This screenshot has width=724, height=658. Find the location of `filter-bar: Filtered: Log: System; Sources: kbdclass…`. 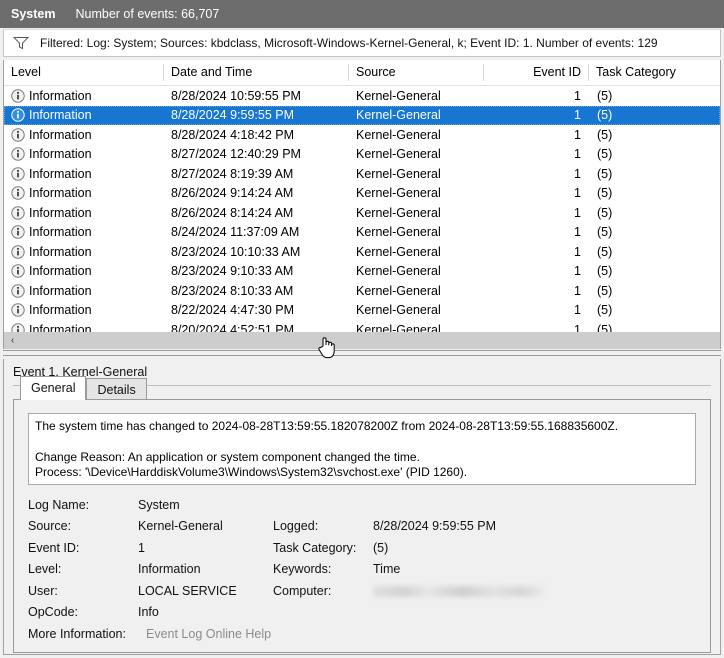

filter-bar: Filtered: Log: System; Sources: kbdclass… is located at coordinates (362, 43).